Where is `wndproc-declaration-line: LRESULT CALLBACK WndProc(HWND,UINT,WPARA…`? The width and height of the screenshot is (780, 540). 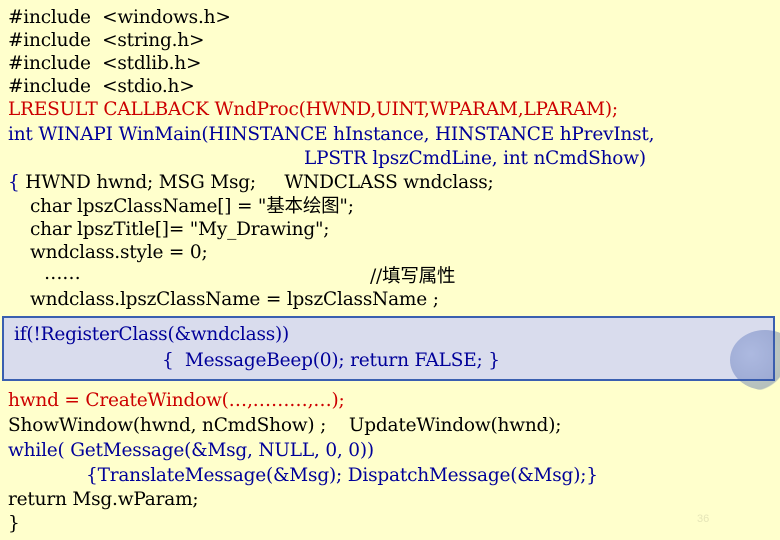
wndproc-declaration-line: LRESULT CALLBACK WndProc(HWND,UINT,WPARA… is located at coordinates (313, 109).